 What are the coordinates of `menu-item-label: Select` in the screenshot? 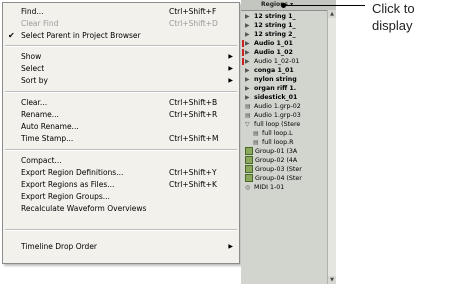 It's located at (33, 68).